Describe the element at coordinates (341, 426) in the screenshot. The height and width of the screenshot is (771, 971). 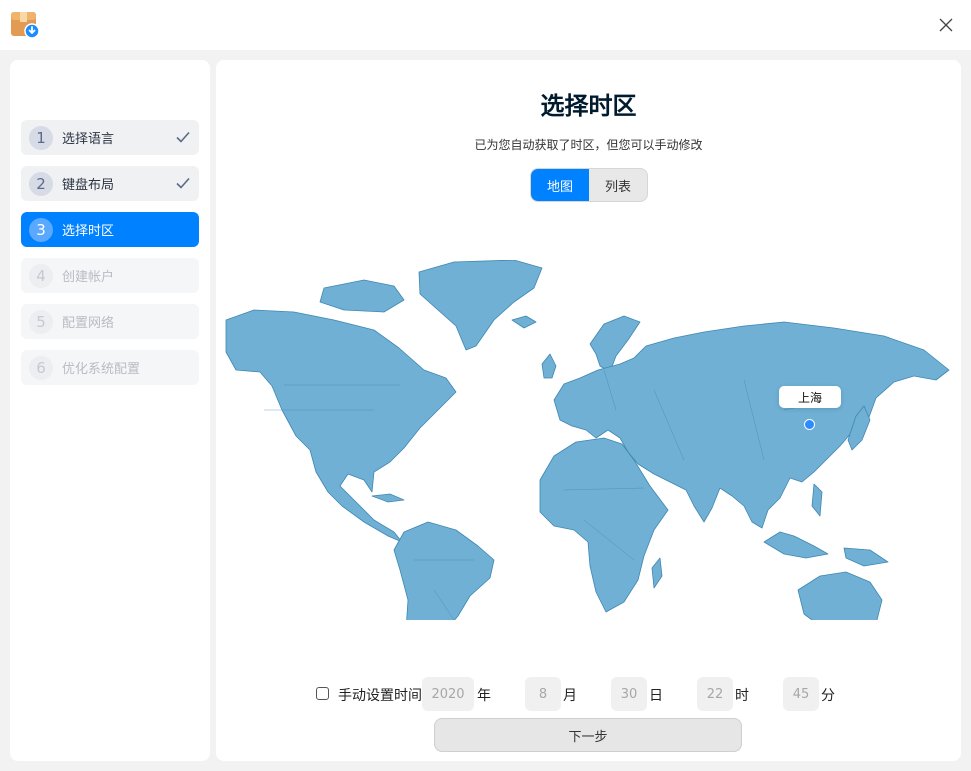
I see `map-north-america` at that location.